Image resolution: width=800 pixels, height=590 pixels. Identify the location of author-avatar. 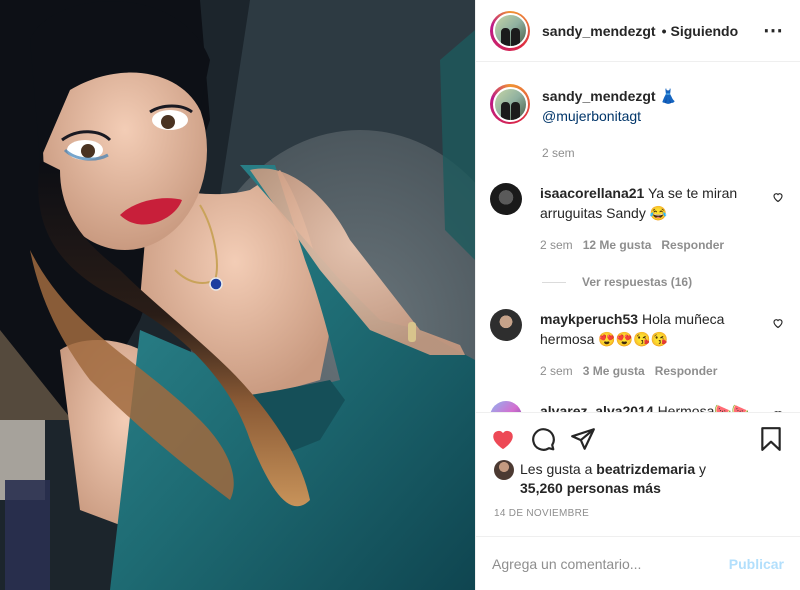
(510, 30).